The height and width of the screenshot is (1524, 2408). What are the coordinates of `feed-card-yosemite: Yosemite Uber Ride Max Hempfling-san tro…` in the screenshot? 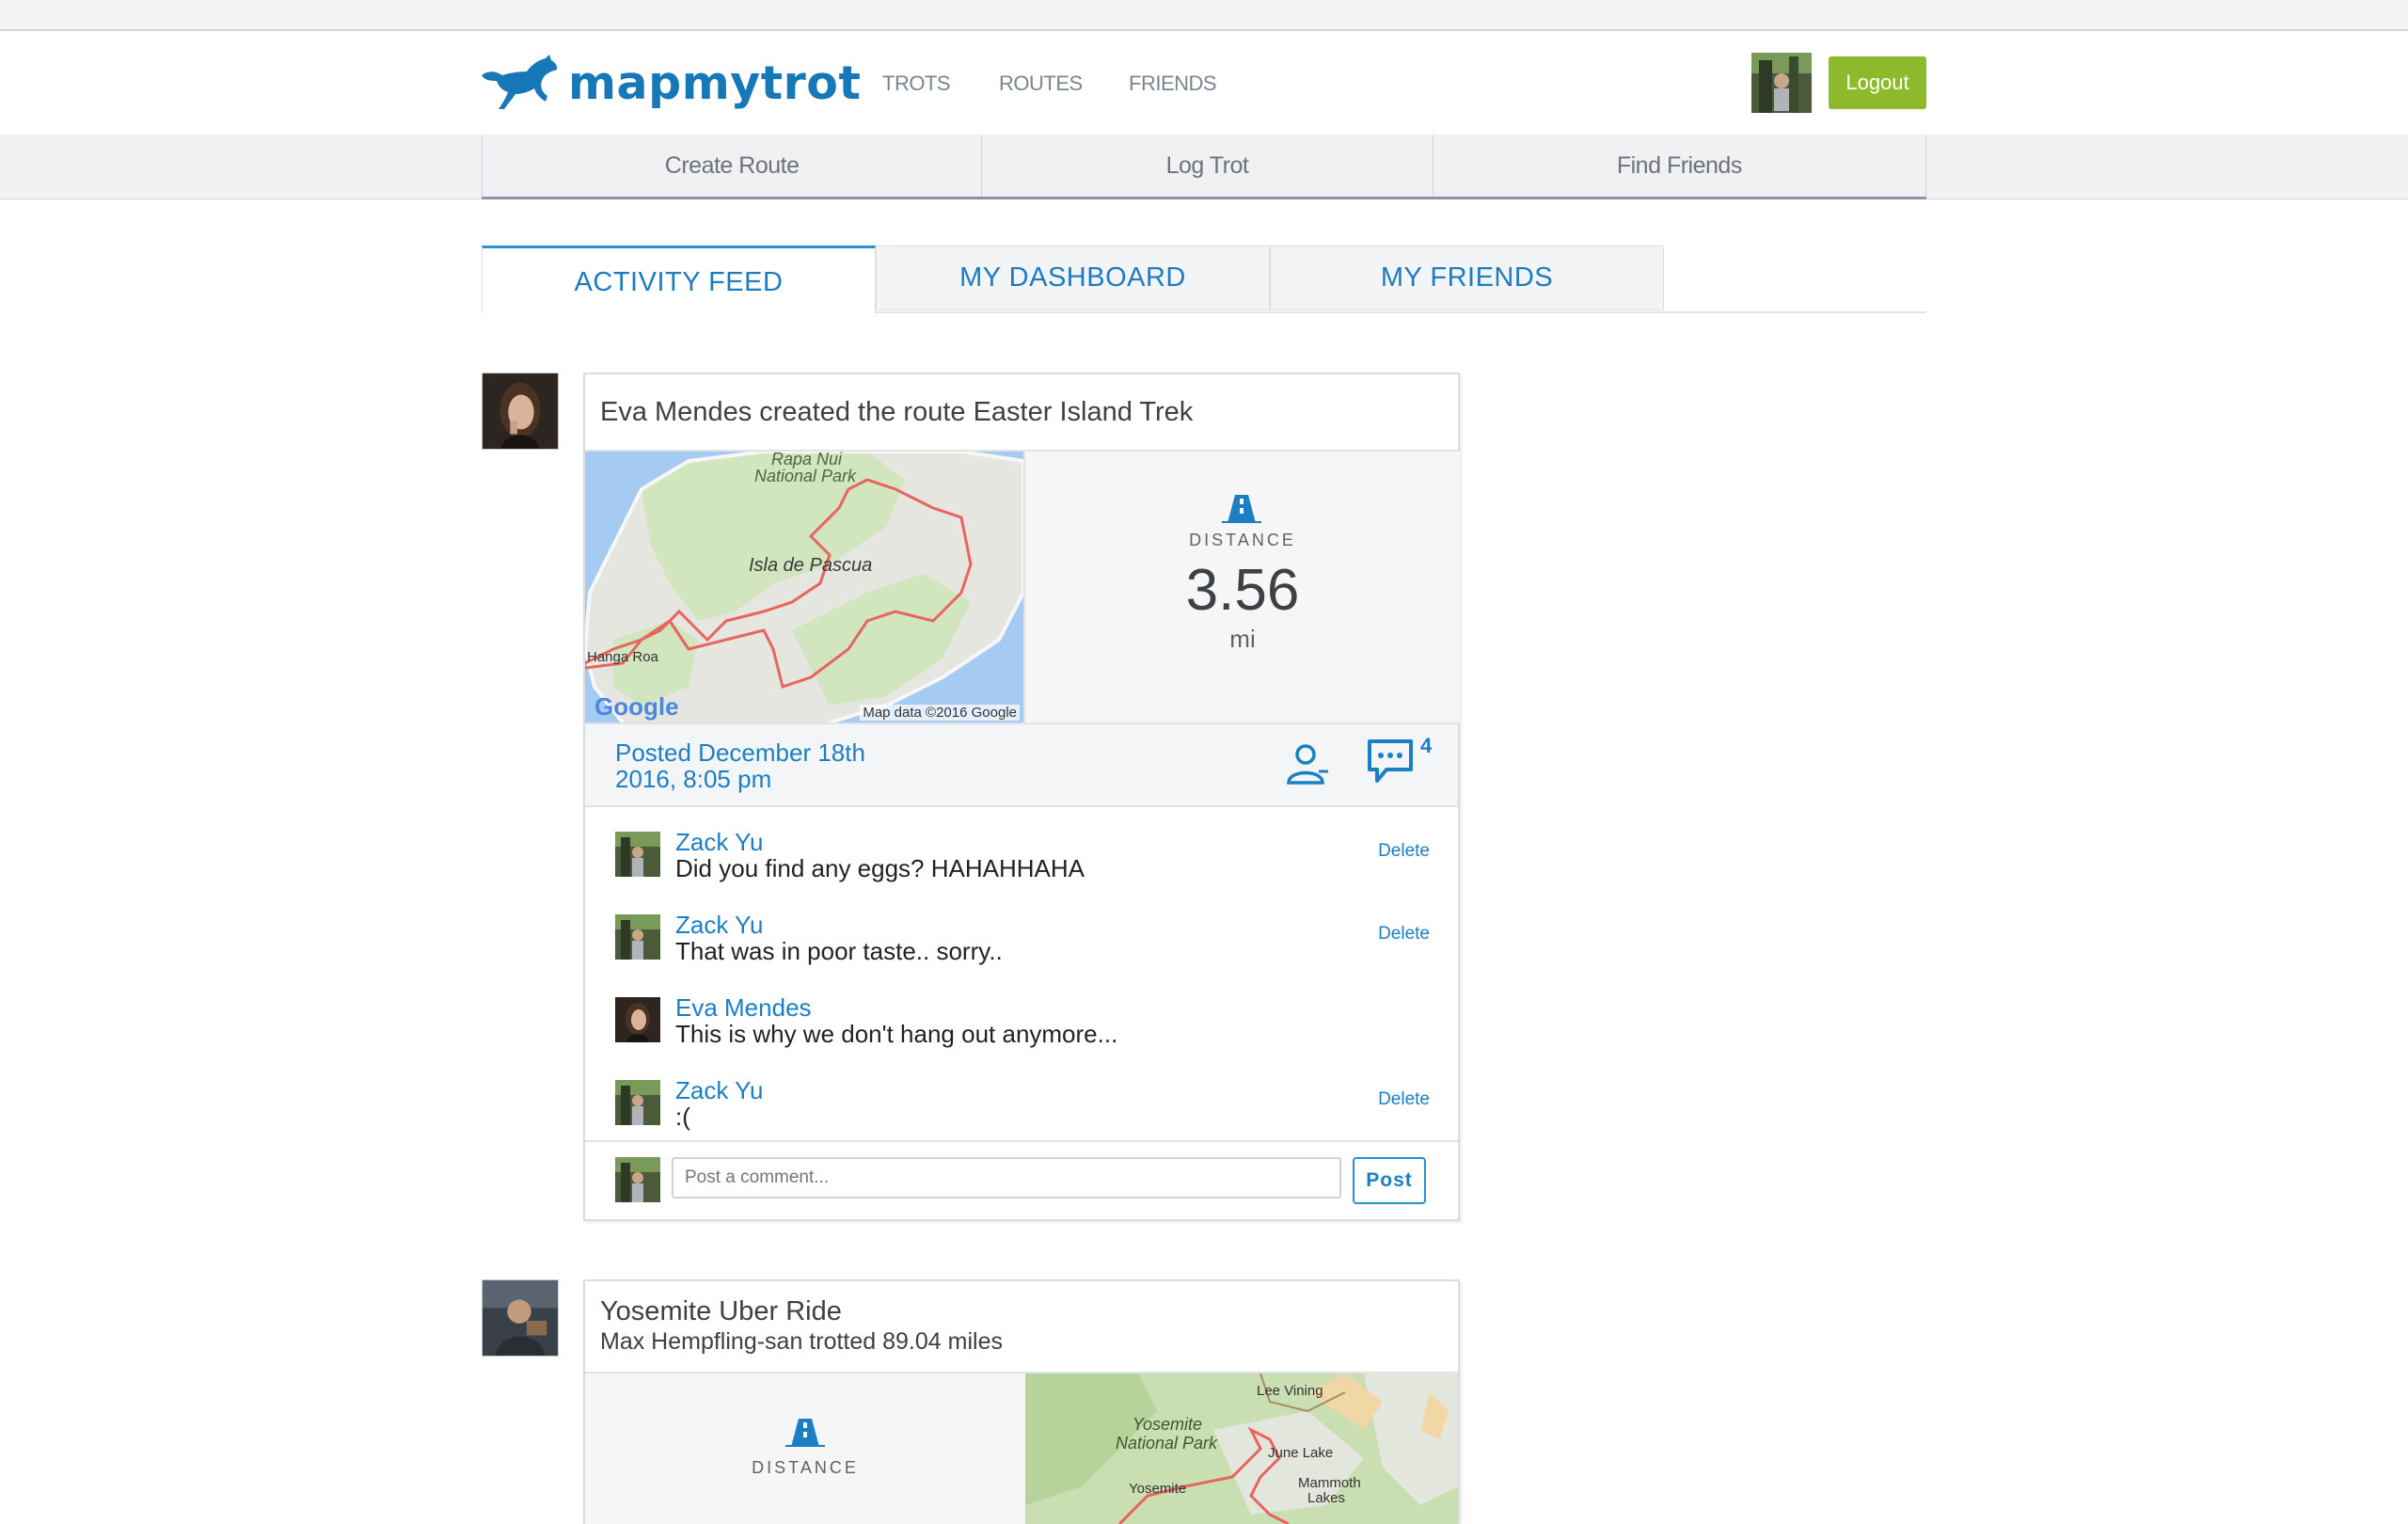 It's located at (1021, 1402).